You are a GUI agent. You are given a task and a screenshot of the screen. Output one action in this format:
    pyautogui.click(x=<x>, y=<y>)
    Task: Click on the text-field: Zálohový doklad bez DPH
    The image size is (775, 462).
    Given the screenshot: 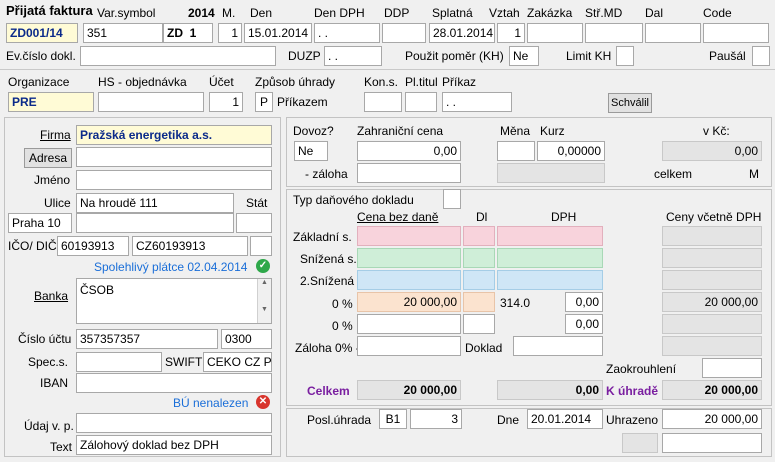 What is the action you would take?
    pyautogui.click(x=174, y=445)
    